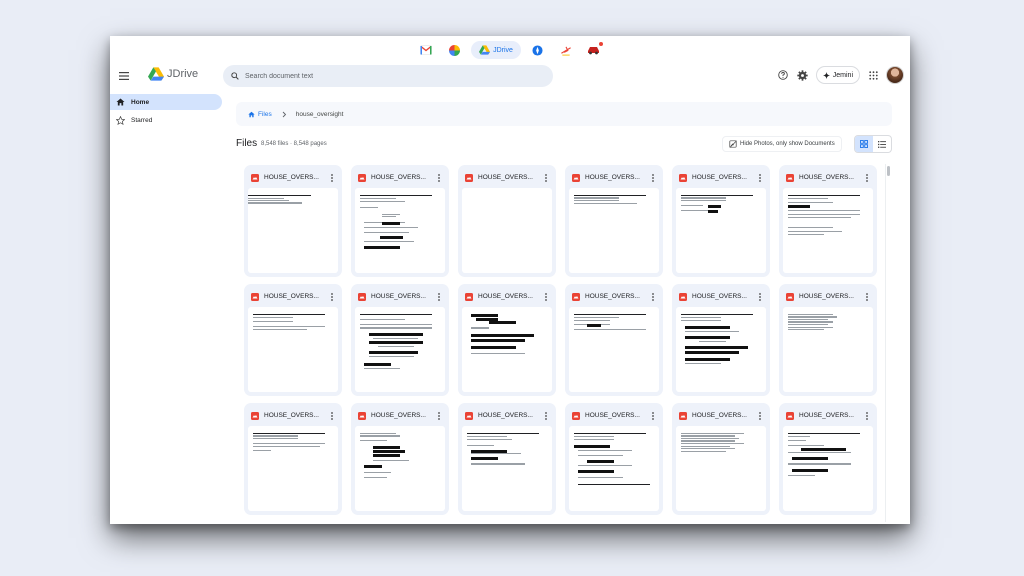 The width and height of the screenshot is (1024, 576). What do you see at coordinates (166, 120) in the screenshot?
I see `sidebar-item-starred: Starred` at bounding box center [166, 120].